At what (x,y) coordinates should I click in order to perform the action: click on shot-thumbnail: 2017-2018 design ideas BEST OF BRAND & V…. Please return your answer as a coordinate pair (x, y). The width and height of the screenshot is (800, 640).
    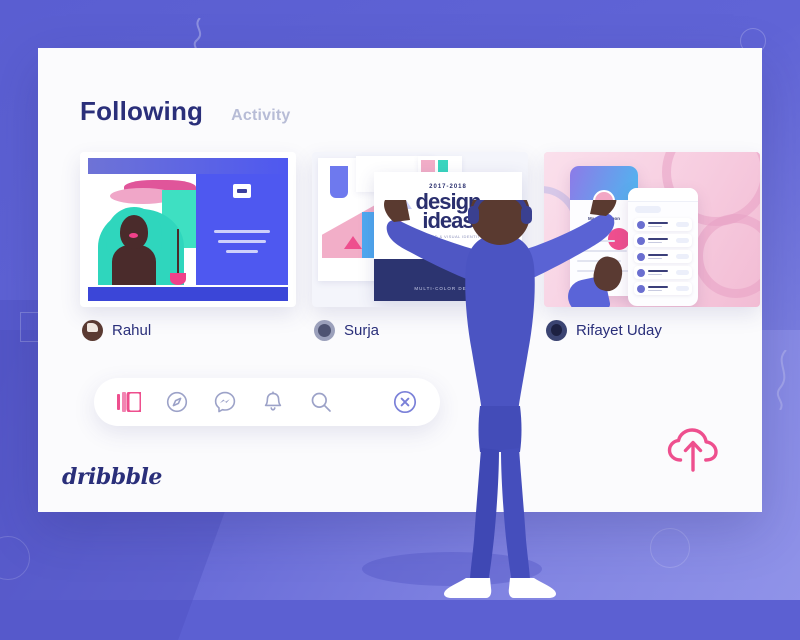
    Looking at the image, I should click on (420, 229).